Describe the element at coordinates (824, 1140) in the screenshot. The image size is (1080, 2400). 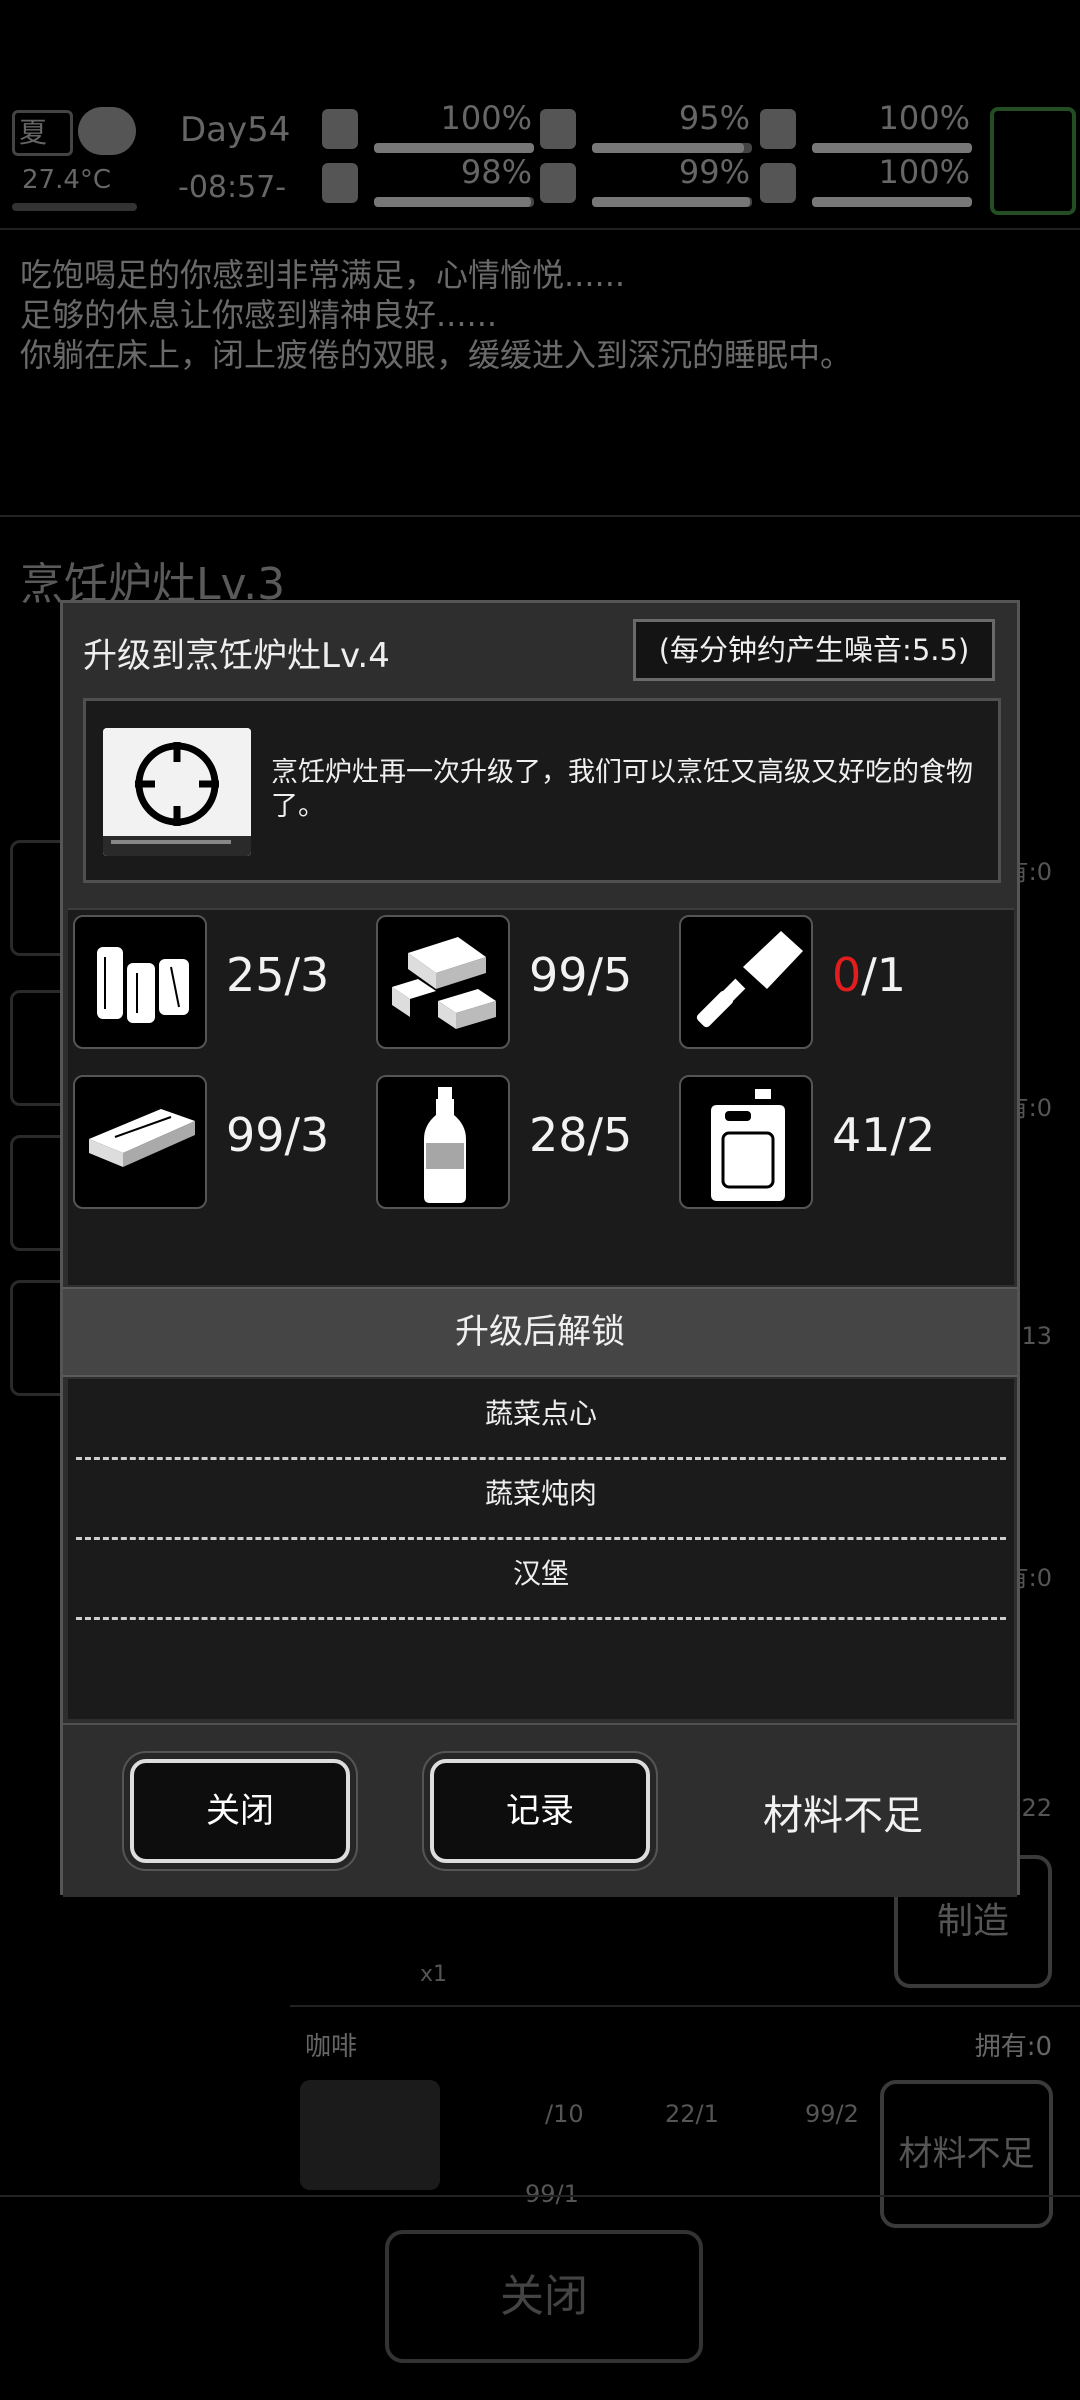
I see `material-jerrycan: 41/2` at that location.